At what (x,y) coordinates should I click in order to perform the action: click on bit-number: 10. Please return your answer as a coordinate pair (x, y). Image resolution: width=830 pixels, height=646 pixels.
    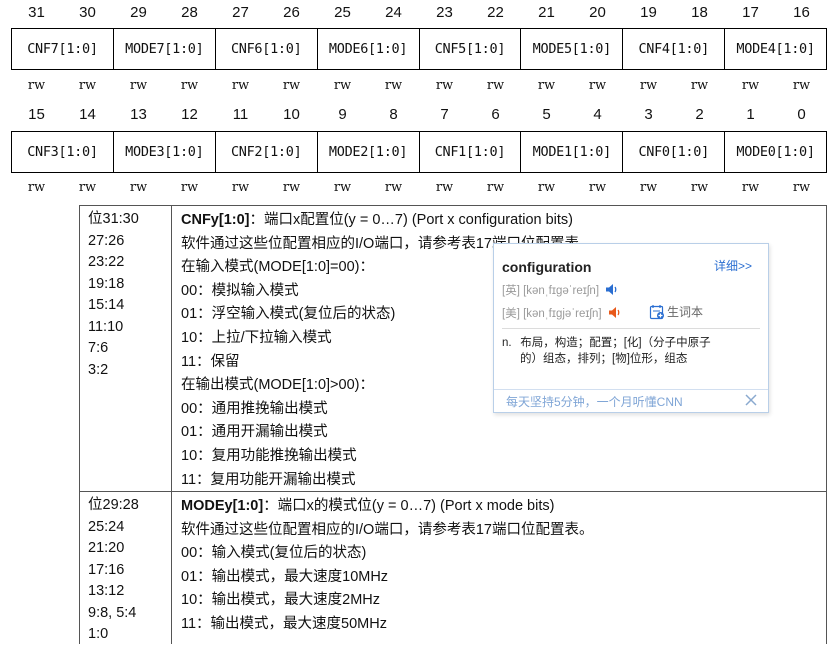
    Looking at the image, I should click on (291, 114).